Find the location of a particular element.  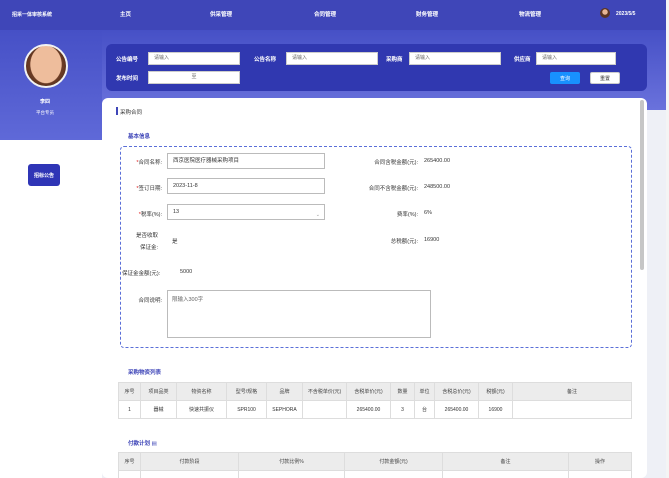

reset-button: 重置 is located at coordinates (605, 78).